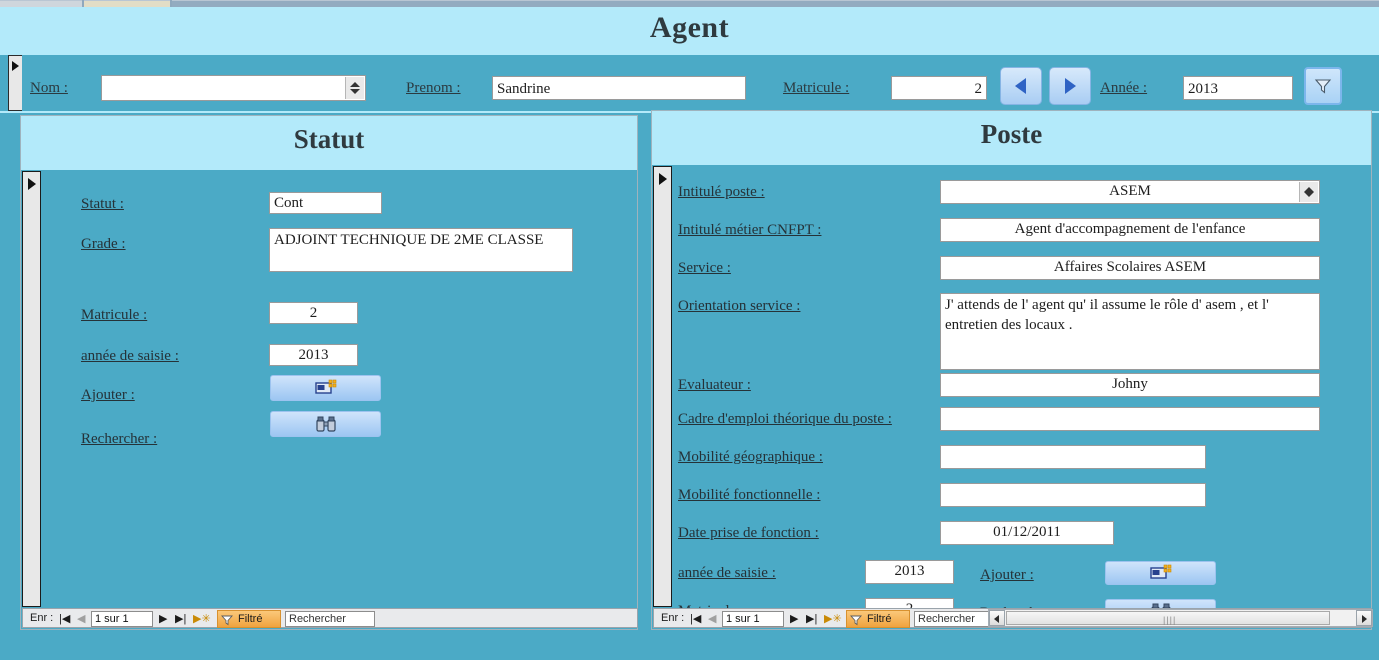 This screenshot has width=1379, height=660. I want to click on prenom-field: Sandrine, so click(619, 88).